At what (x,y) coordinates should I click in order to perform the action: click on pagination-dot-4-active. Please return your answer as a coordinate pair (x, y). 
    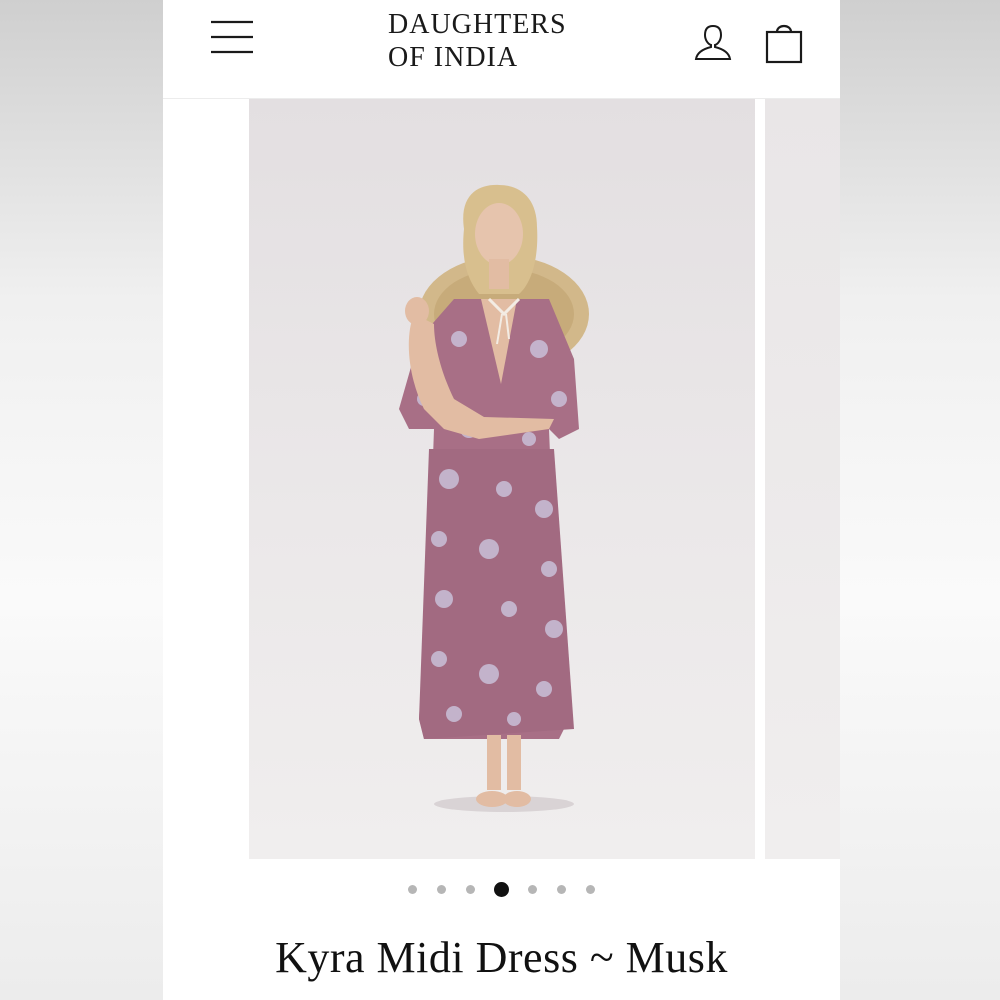
    Looking at the image, I should click on (501, 889).